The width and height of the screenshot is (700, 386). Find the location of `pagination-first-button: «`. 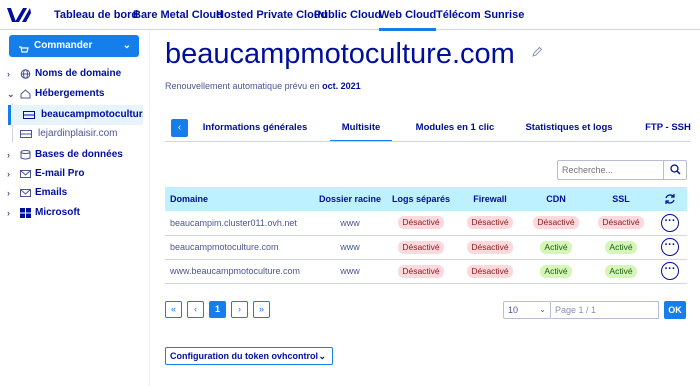

pagination-first-button: « is located at coordinates (173, 309).